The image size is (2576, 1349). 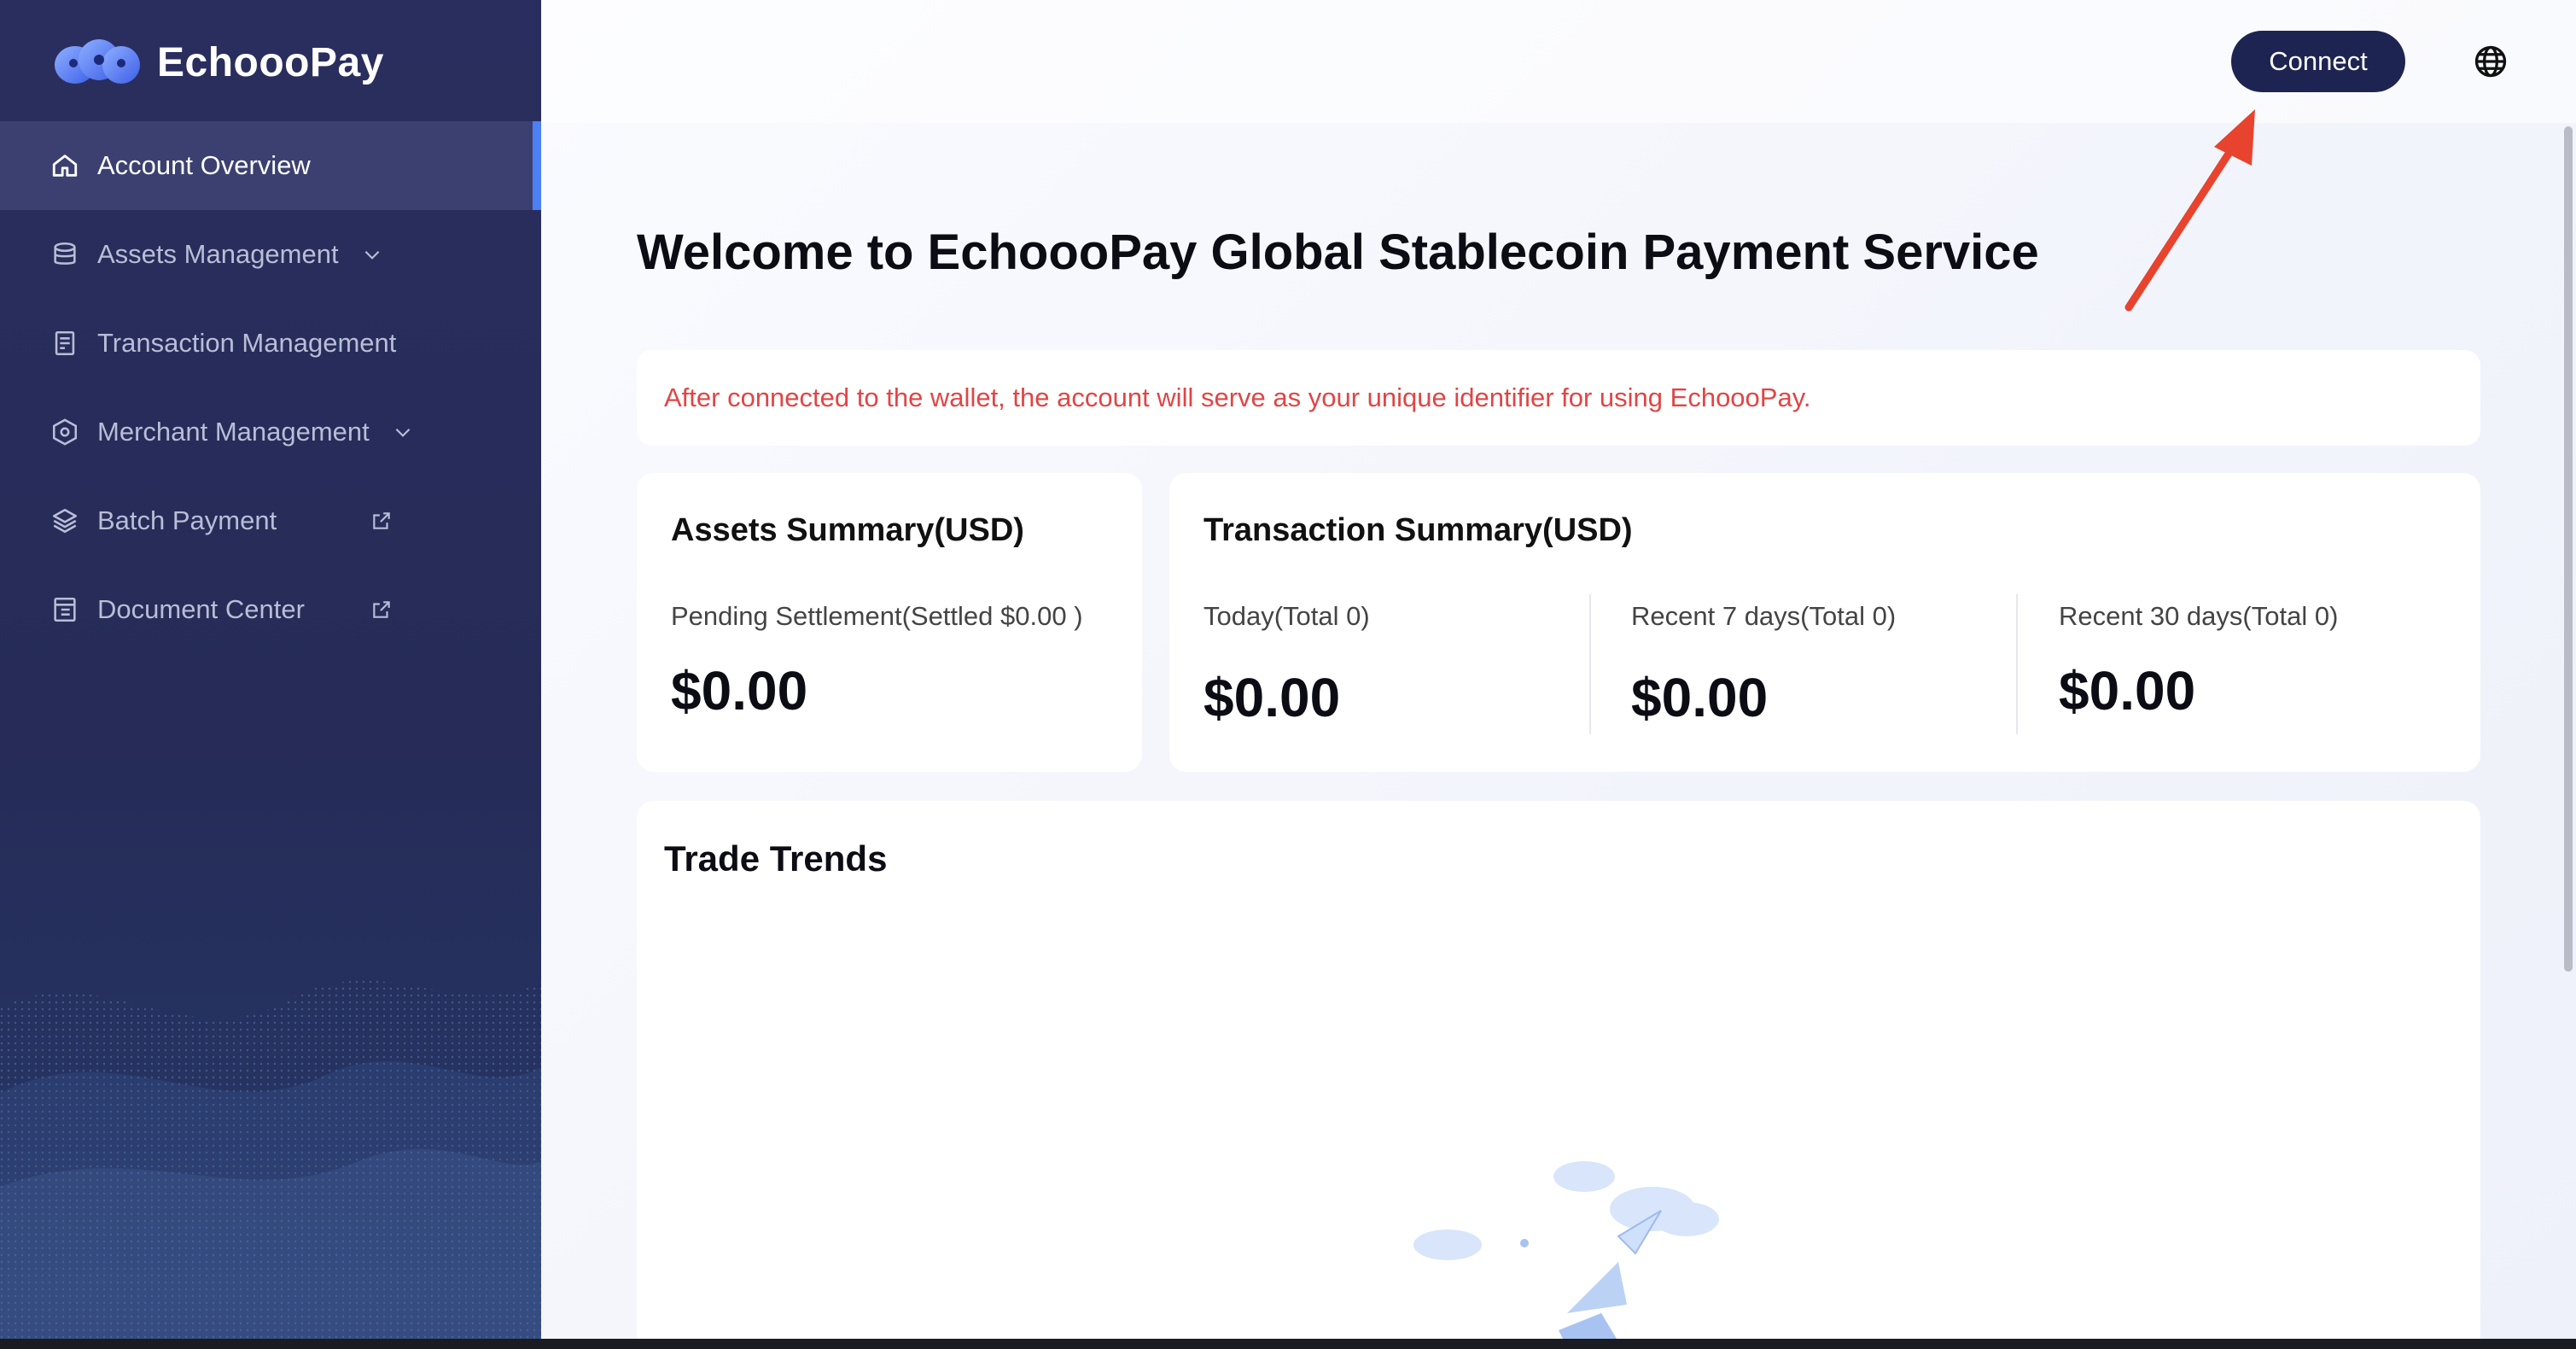 What do you see at coordinates (2127, 690) in the screenshot?
I see `recent-30-days-value: $0.00` at bounding box center [2127, 690].